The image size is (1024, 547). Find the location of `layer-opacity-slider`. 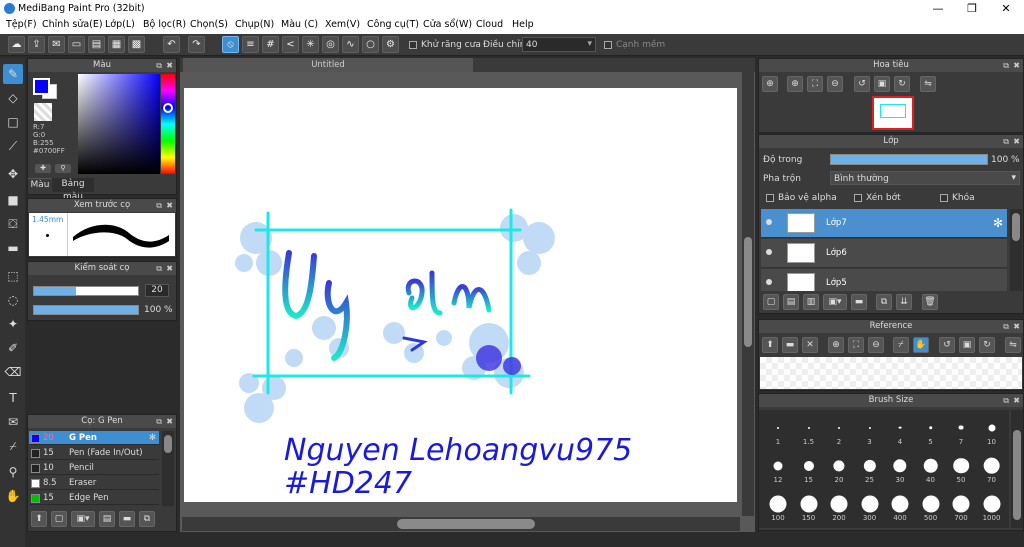

layer-opacity-slider is located at coordinates (909, 159).